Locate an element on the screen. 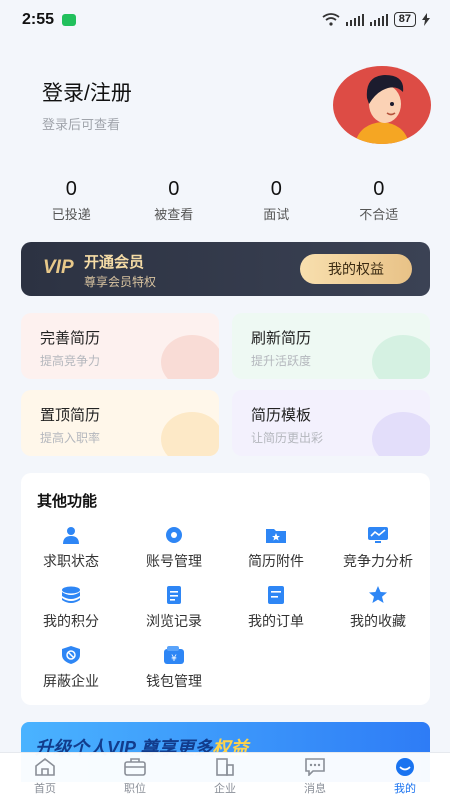 This screenshot has width=450, height=801. tab-label: 我的 is located at coordinates (405, 789).